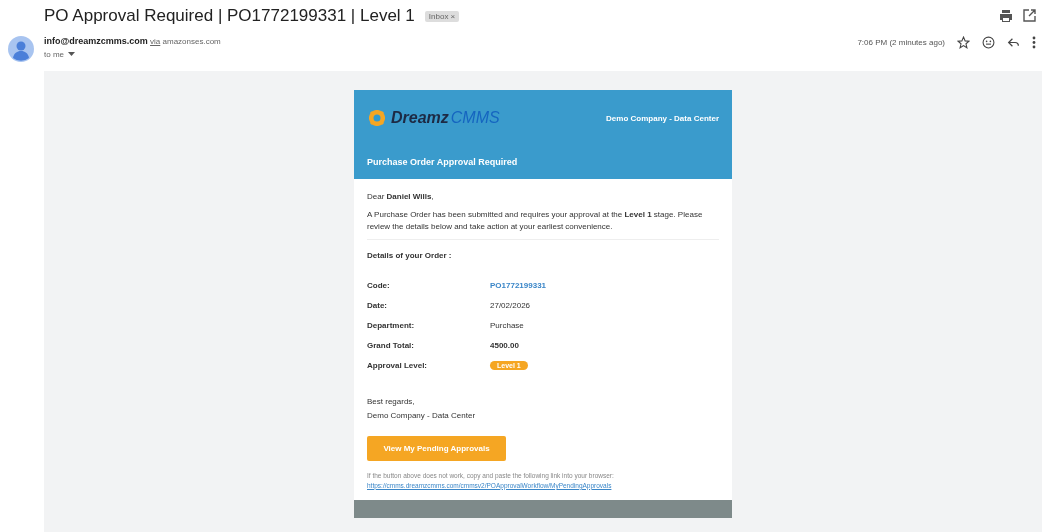 This screenshot has width=1052, height=532. Describe the element at coordinates (422, 416) in the screenshot. I see `signature-text: Demo Company - Data Center` at that location.